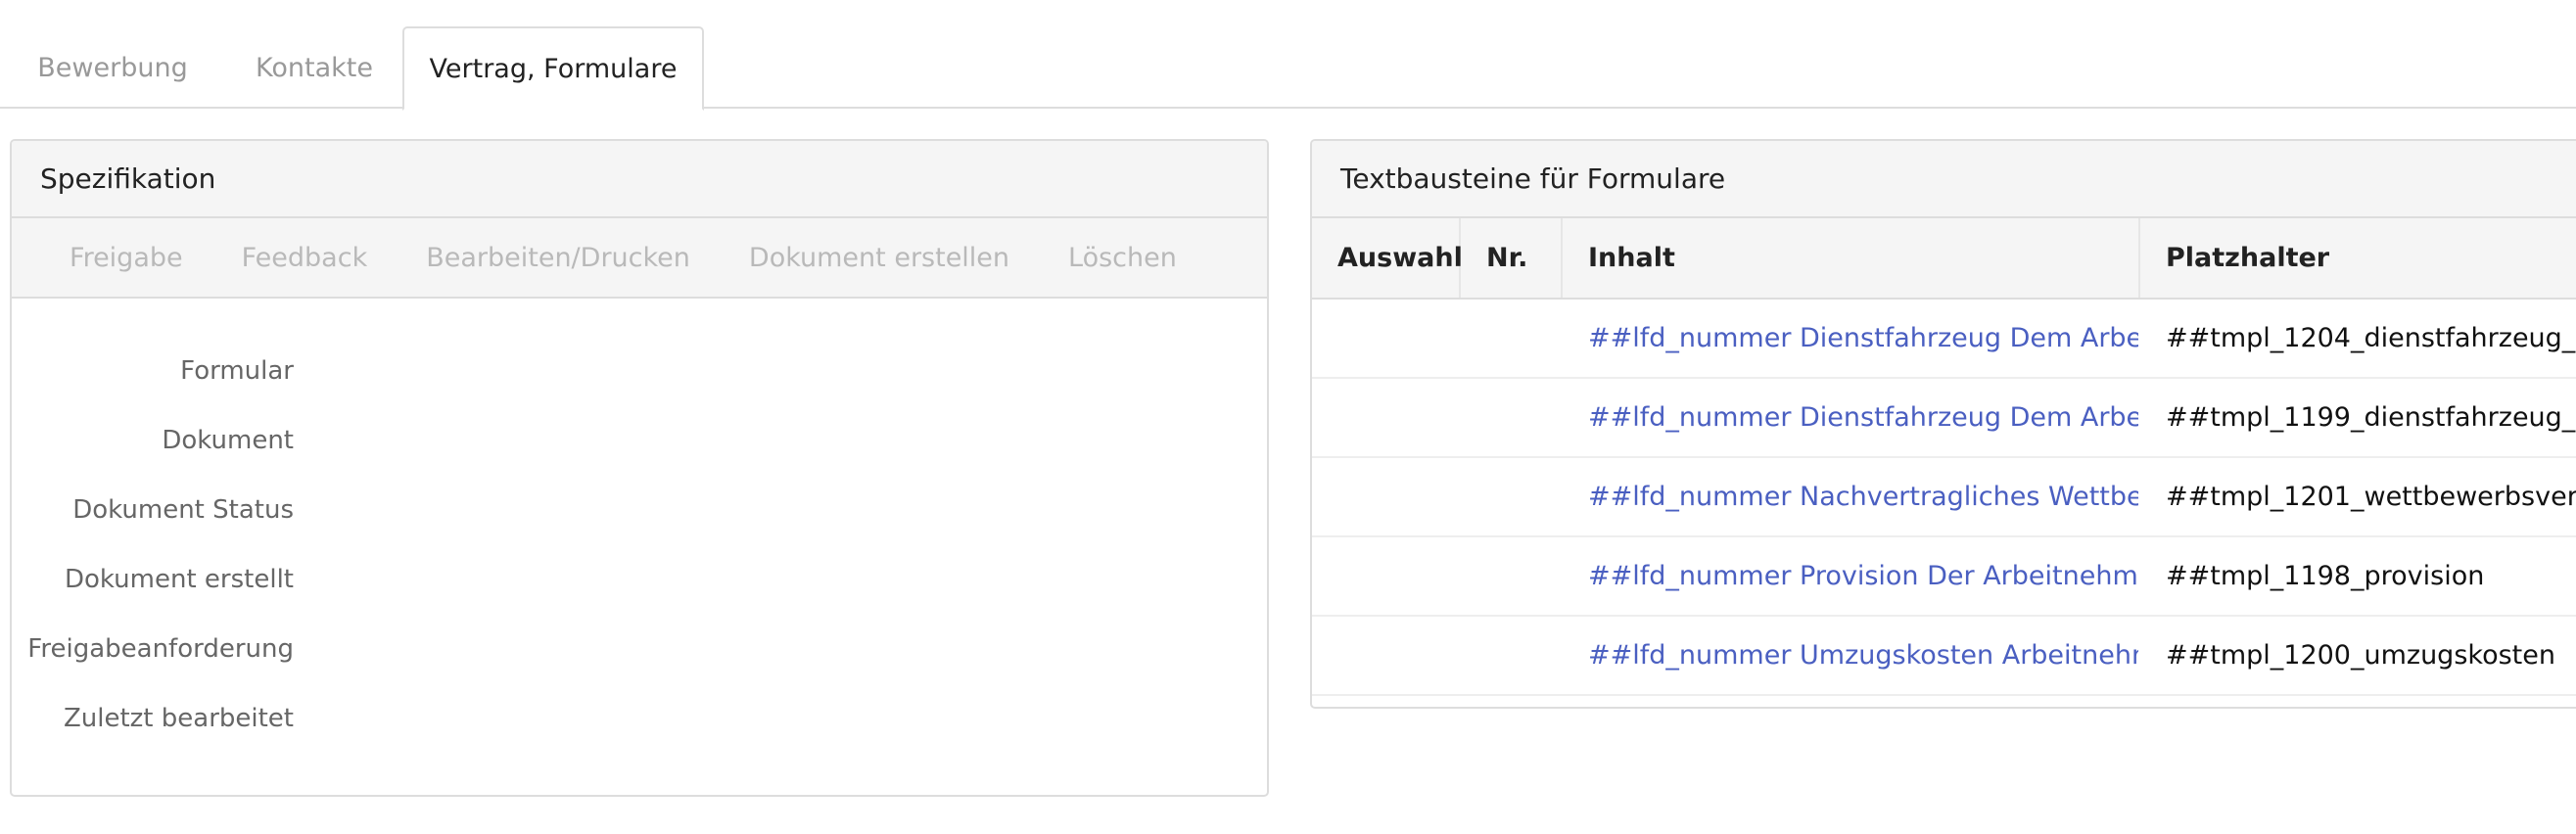 The height and width of the screenshot is (834, 2576). What do you see at coordinates (183, 510) in the screenshot?
I see `field-label-dokument-status: Dokument Status` at bounding box center [183, 510].